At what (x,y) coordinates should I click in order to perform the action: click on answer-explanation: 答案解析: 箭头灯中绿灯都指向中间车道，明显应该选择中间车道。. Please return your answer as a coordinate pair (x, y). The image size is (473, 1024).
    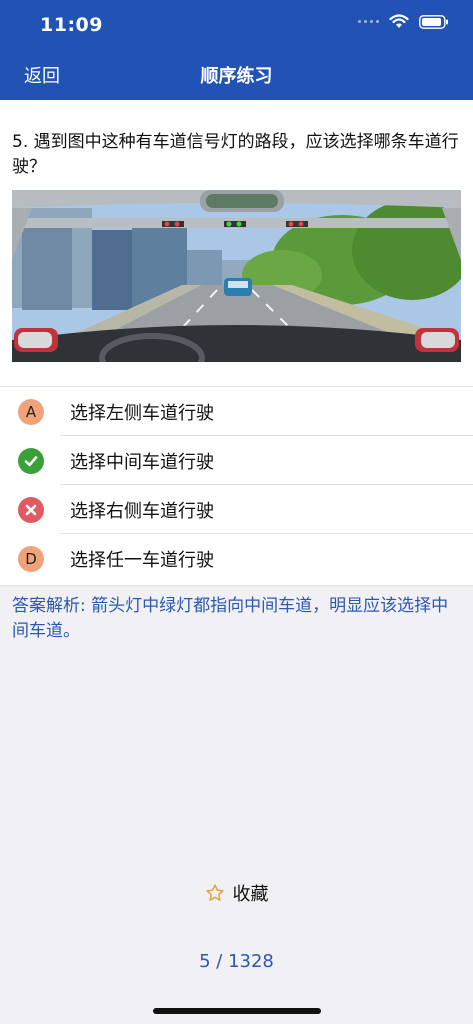
    Looking at the image, I should click on (230, 618).